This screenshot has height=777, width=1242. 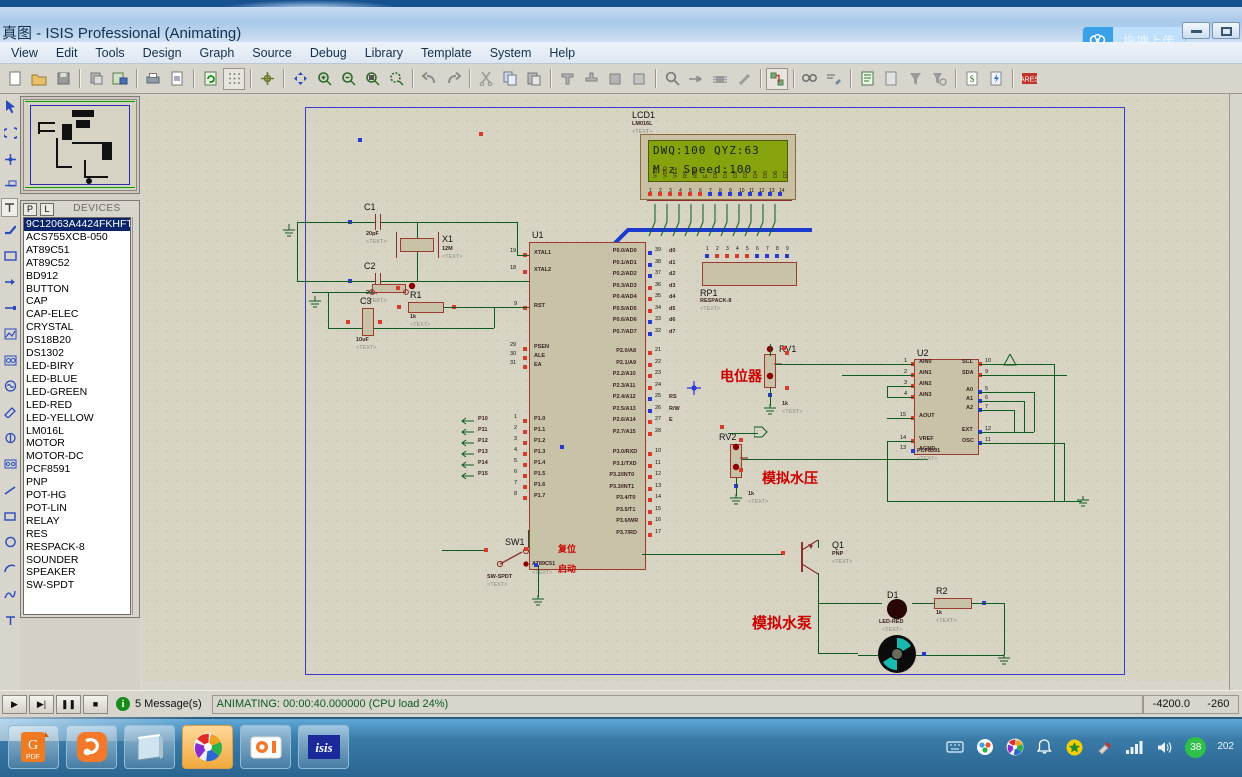 What do you see at coordinates (996, 79) in the screenshot?
I see `electrical-rules-icon` at bounding box center [996, 79].